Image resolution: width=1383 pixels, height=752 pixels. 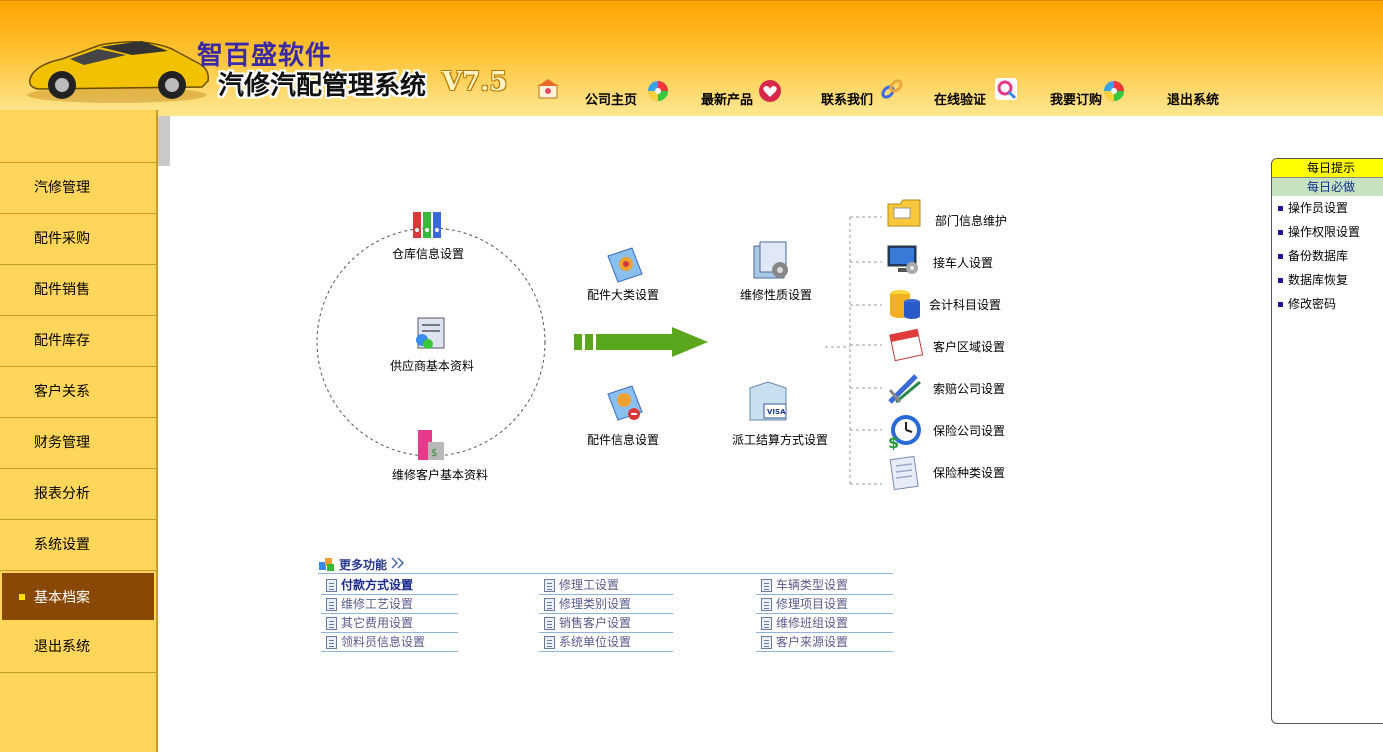 I want to click on double-chevron-right-icon, so click(x=398, y=563).